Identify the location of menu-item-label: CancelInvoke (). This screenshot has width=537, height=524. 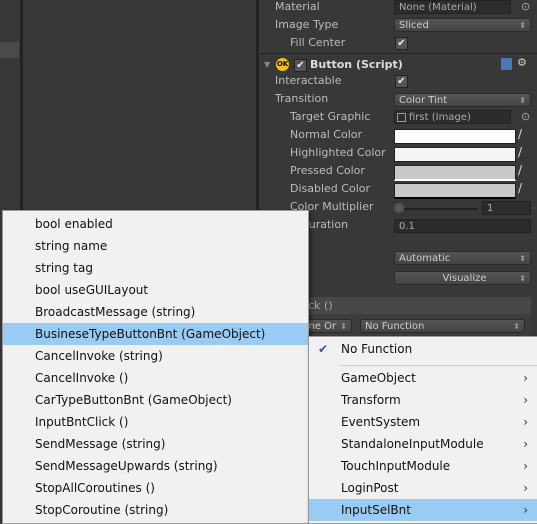
(82, 378).